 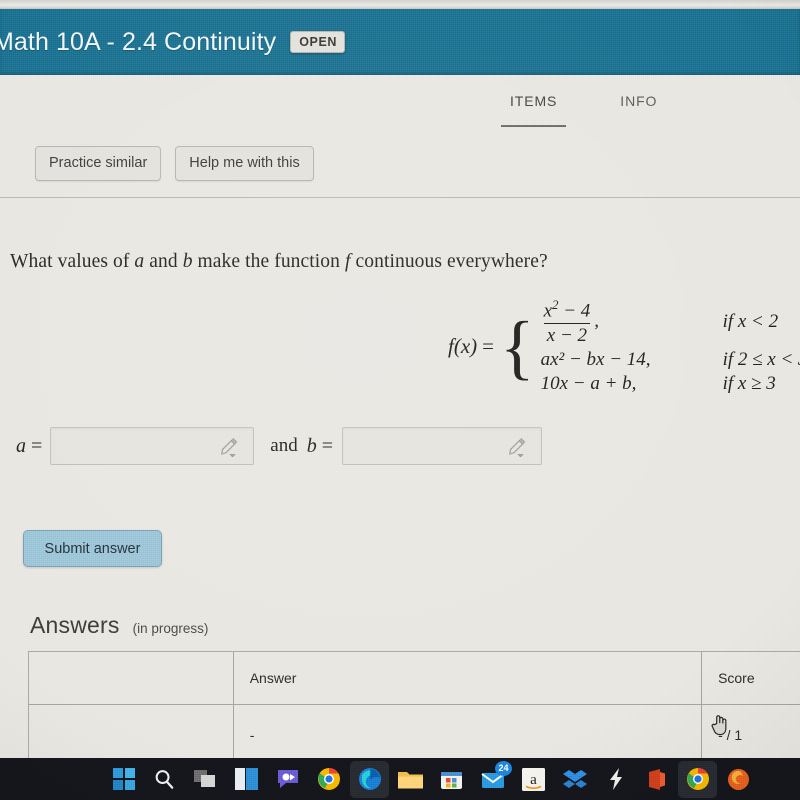 What do you see at coordinates (284, 445) in the screenshot?
I see `conjunction-and: and` at bounding box center [284, 445].